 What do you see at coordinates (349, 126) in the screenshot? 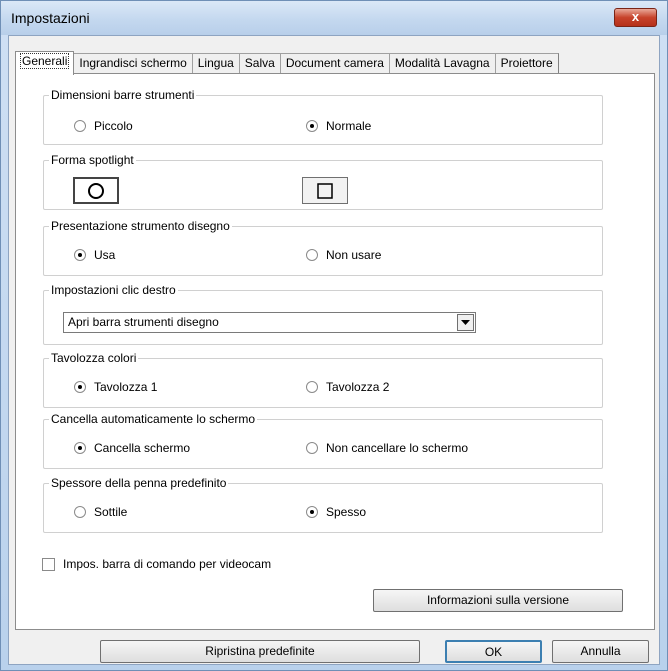
I see `radio-label: Normale` at bounding box center [349, 126].